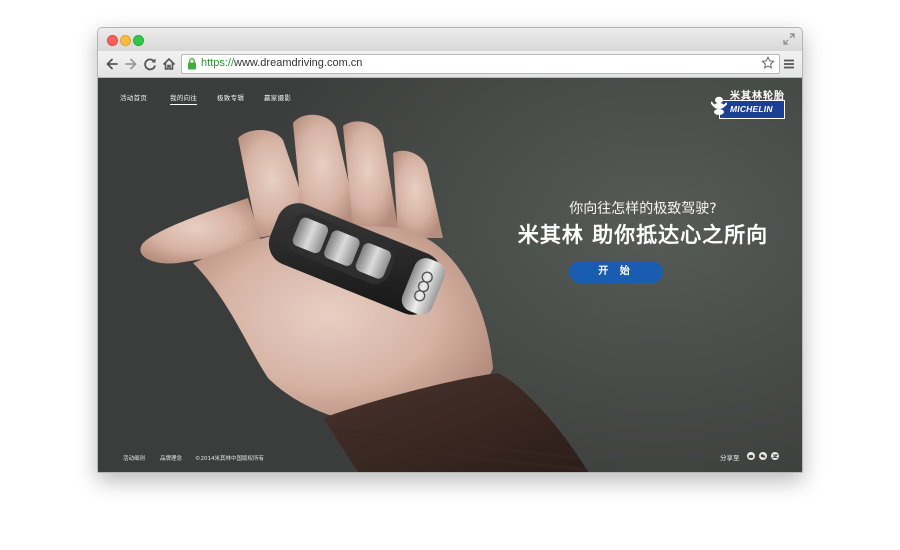 Image resolution: width=900 pixels, height=550 pixels. Describe the element at coordinates (789, 39) in the screenshot. I see `expand-icon` at that location.